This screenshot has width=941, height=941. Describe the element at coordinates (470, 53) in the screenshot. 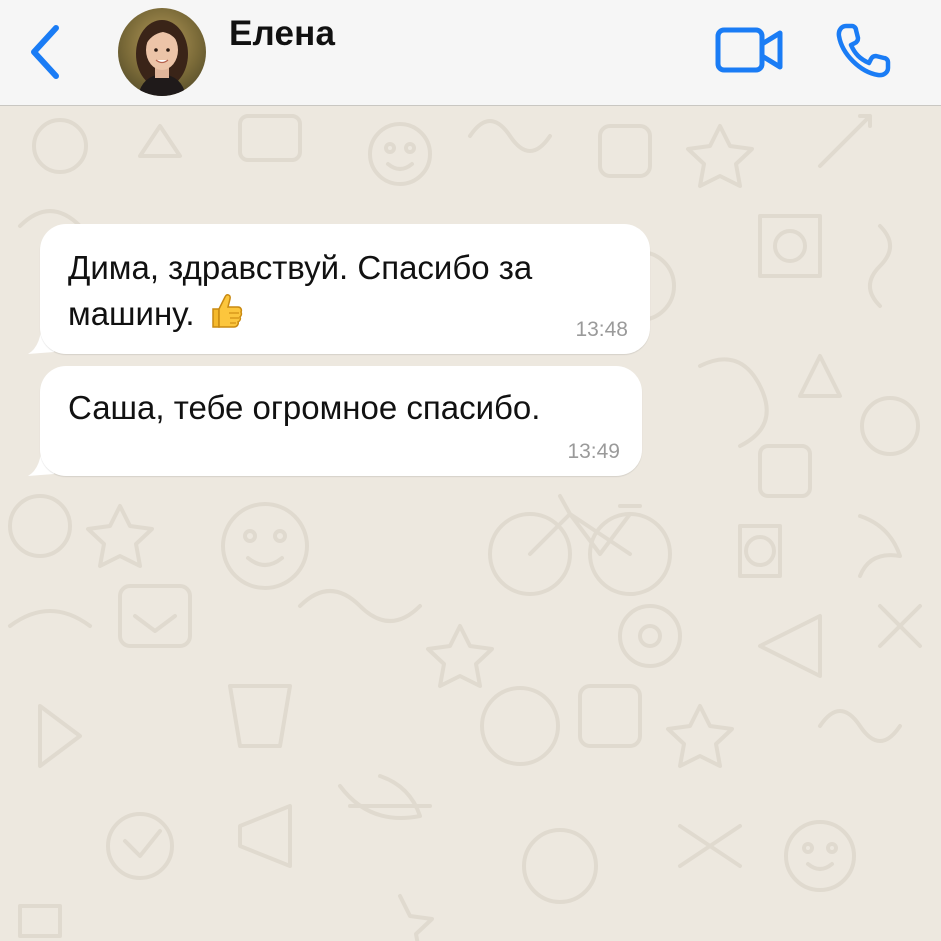

I see `chat-header: Елена` at that location.